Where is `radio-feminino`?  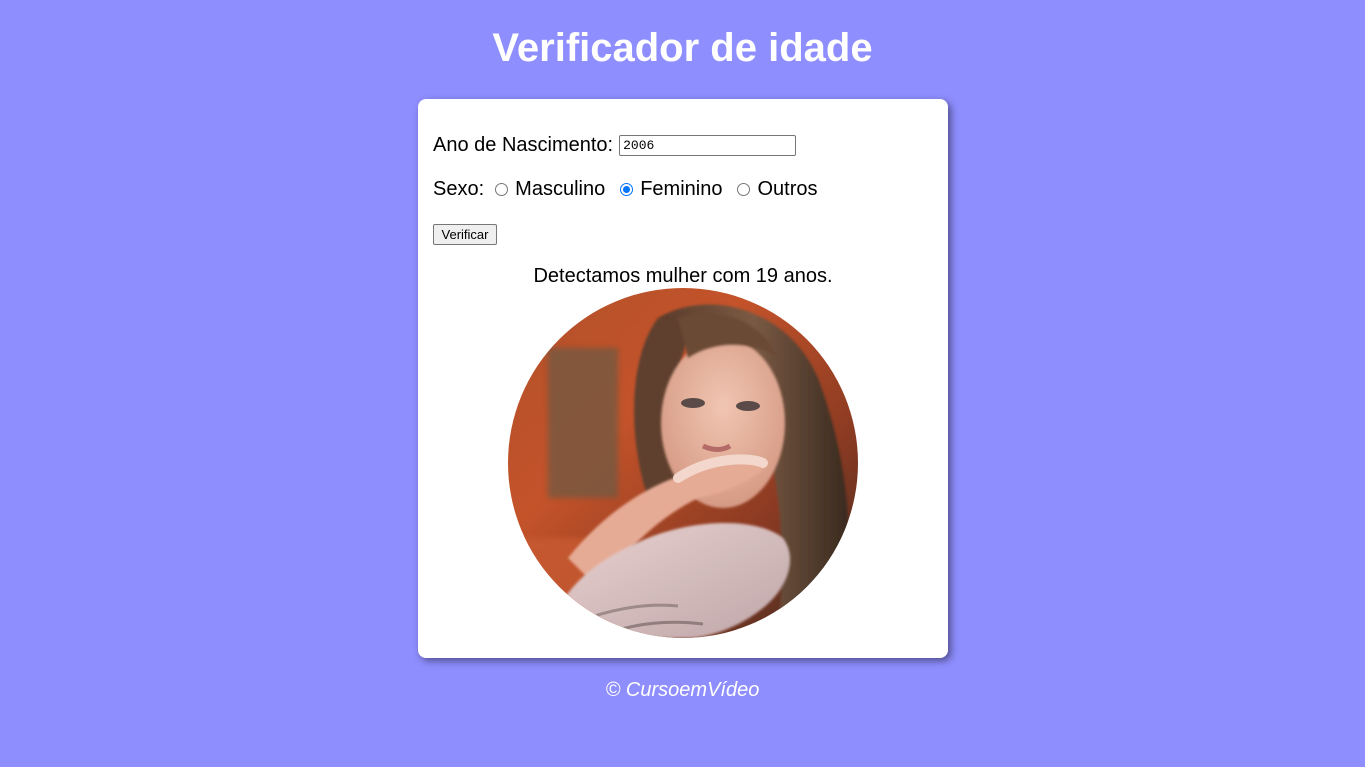 radio-feminino is located at coordinates (627, 189).